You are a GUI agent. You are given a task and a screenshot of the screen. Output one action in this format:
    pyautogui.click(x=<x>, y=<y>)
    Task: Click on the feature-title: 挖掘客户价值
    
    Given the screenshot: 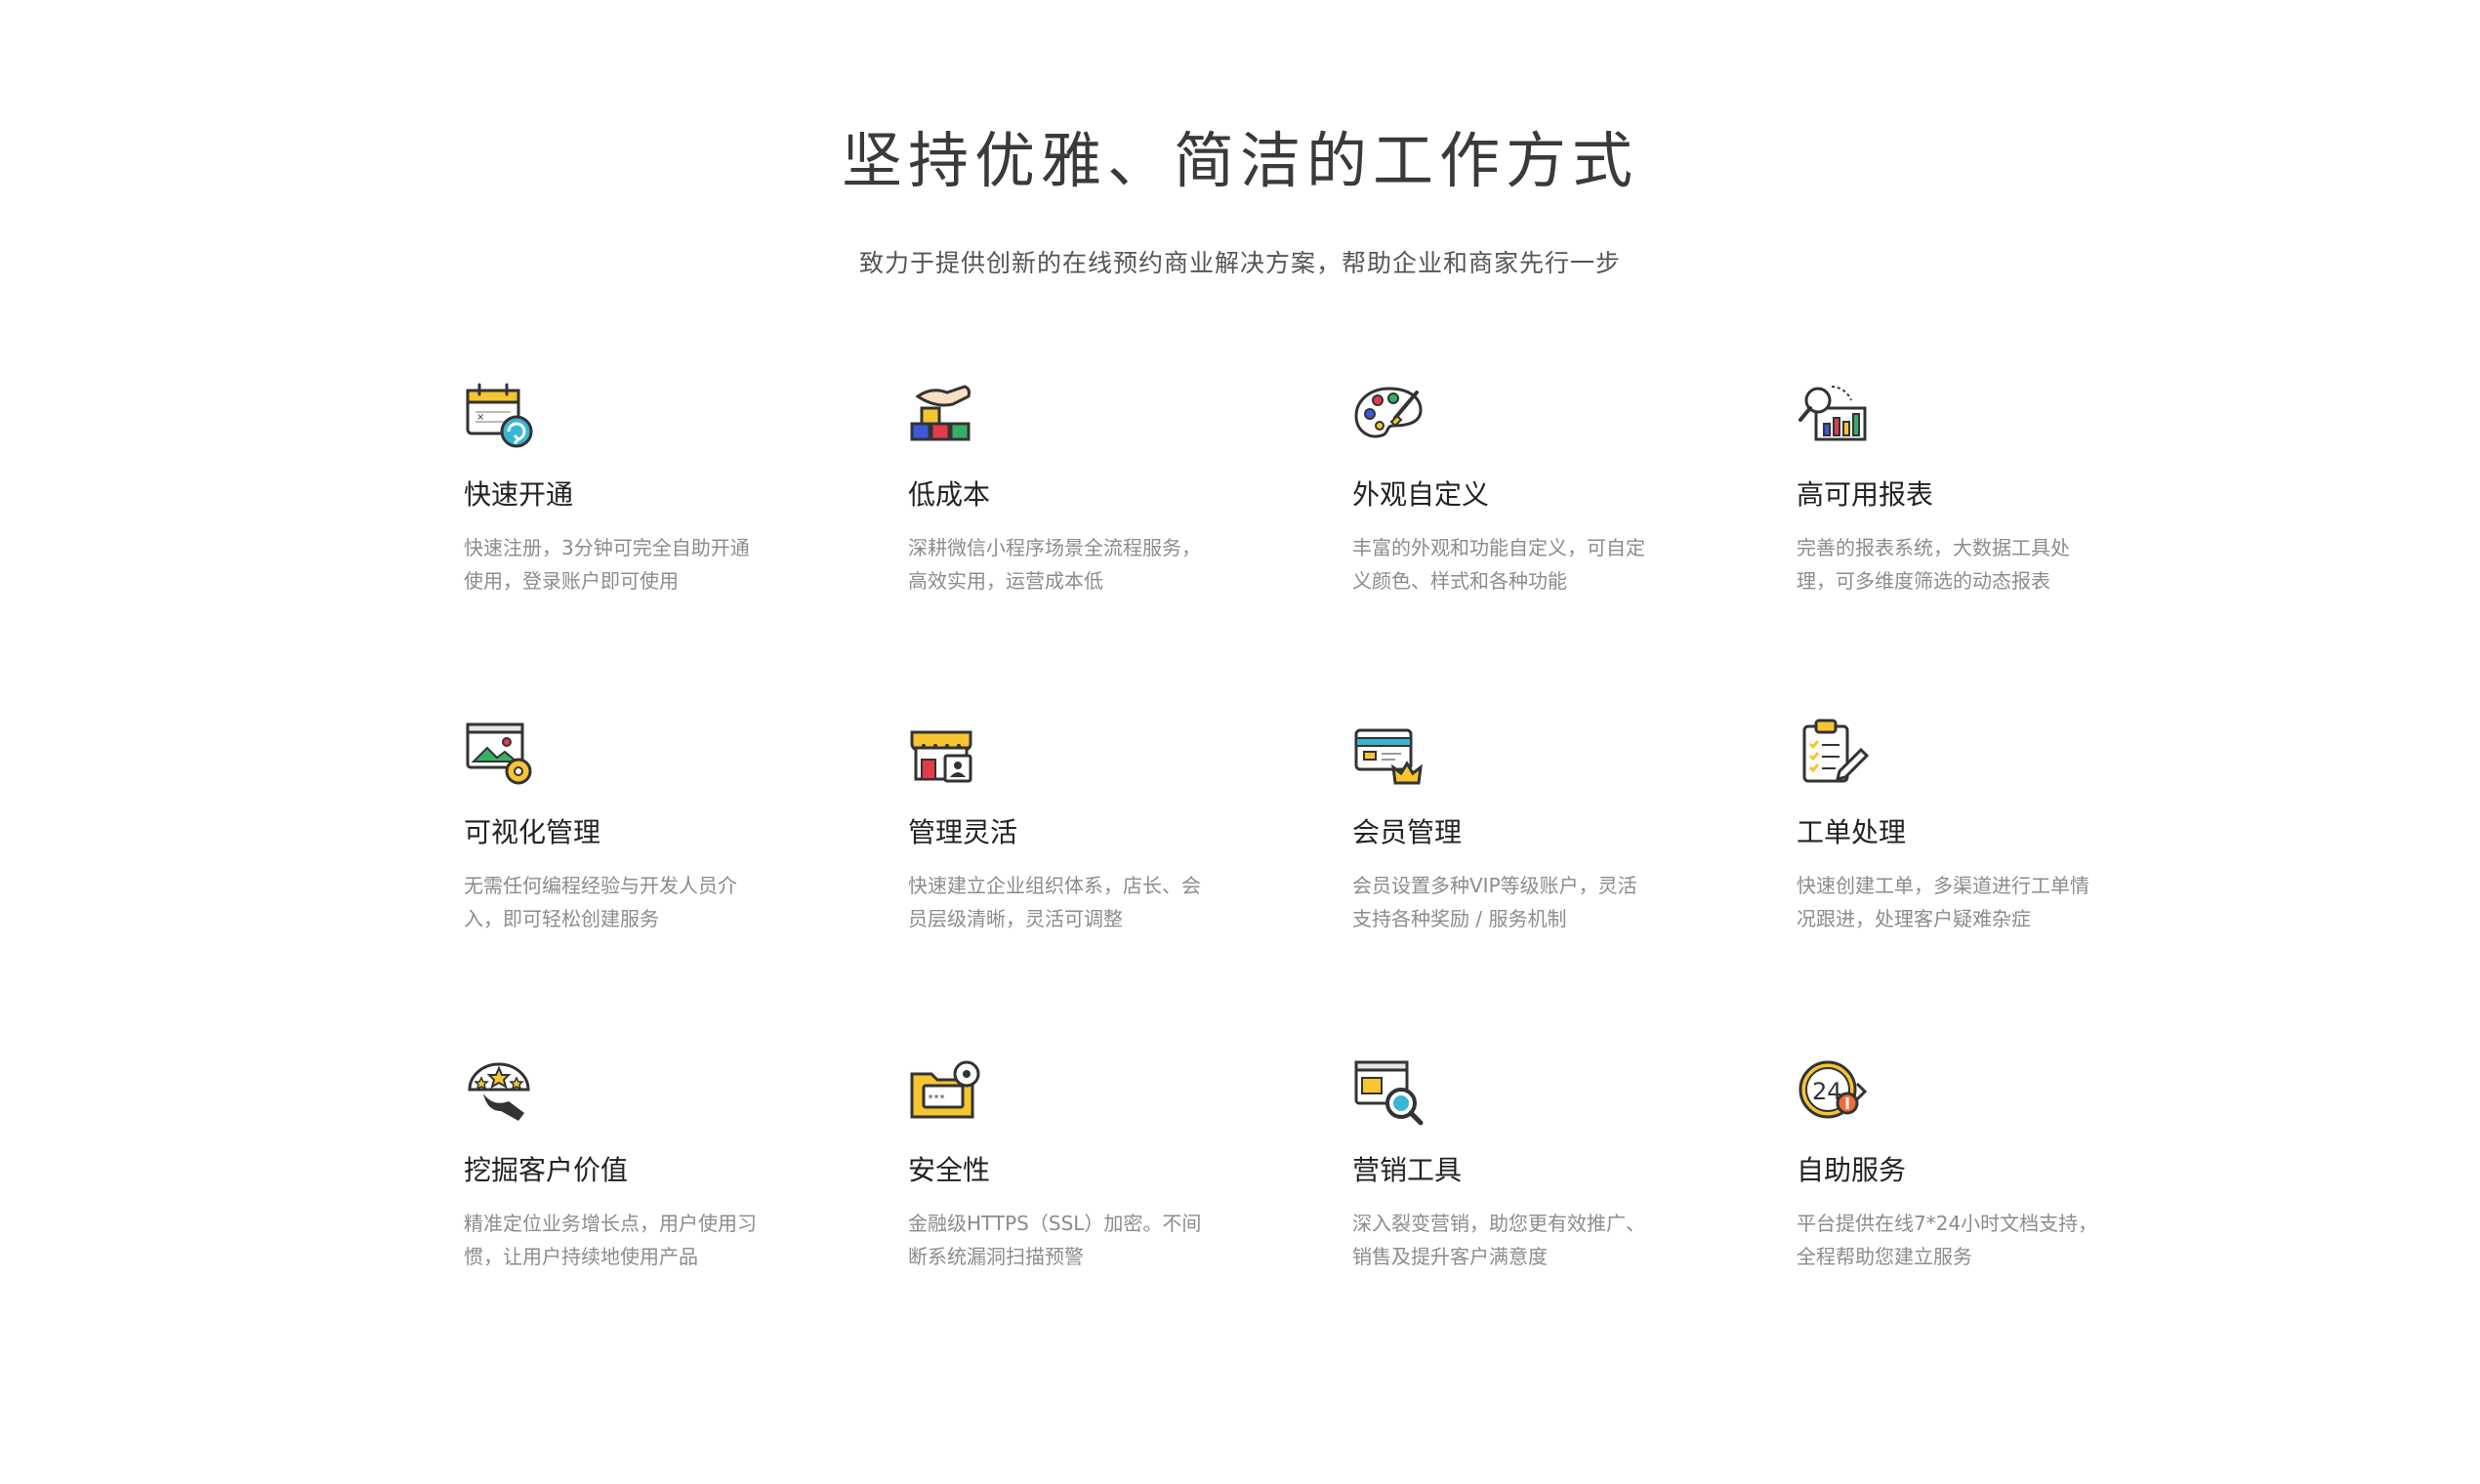 What is the action you would take?
    pyautogui.click(x=546, y=1170)
    